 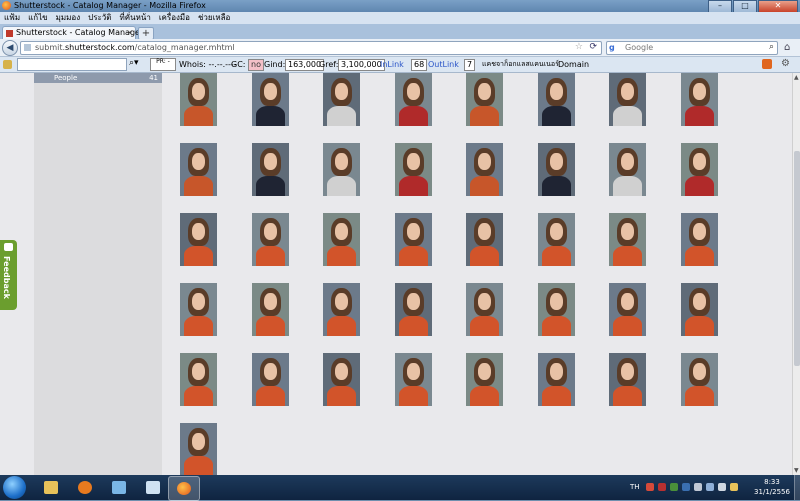 What do you see at coordinates (443, 64) in the screenshot?
I see `outlink-label: OutLink` at bounding box center [443, 64].